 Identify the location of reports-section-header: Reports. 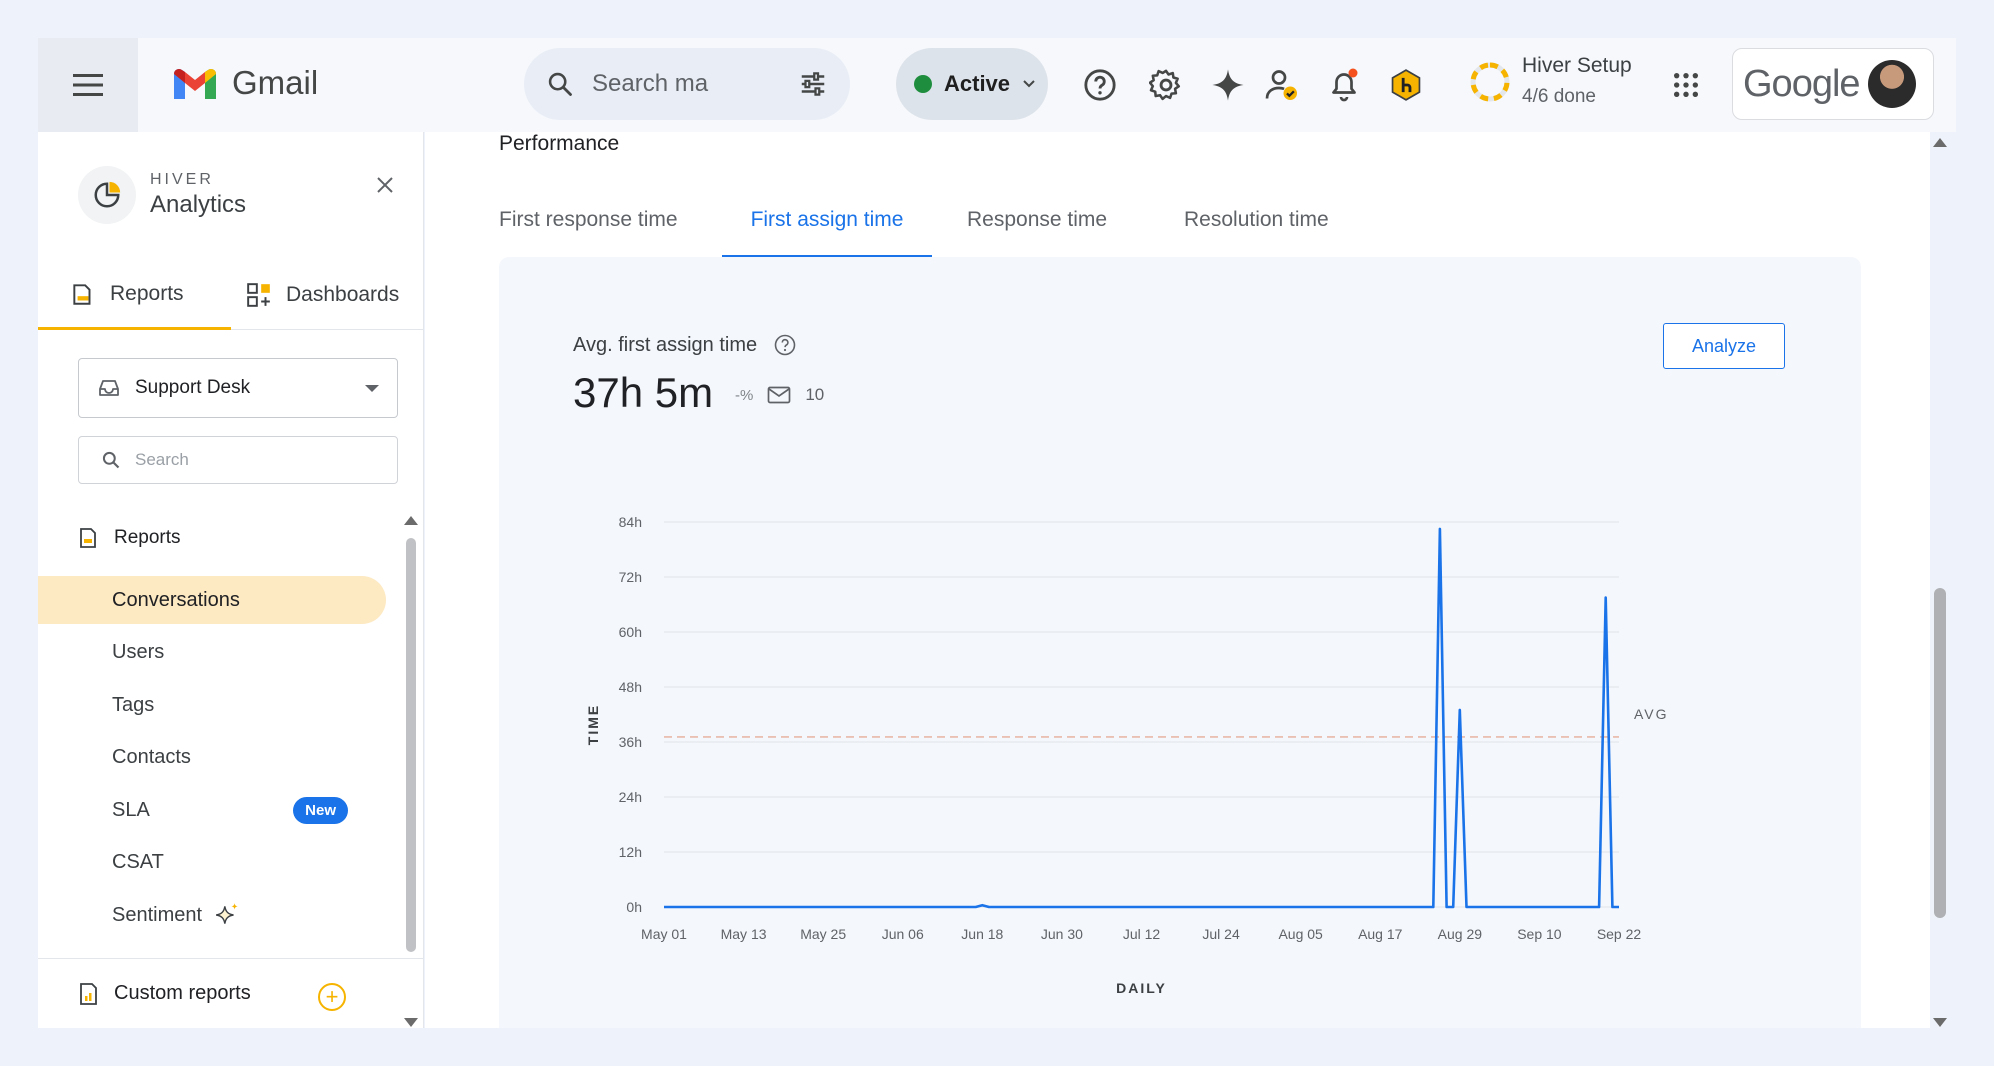
(129, 538).